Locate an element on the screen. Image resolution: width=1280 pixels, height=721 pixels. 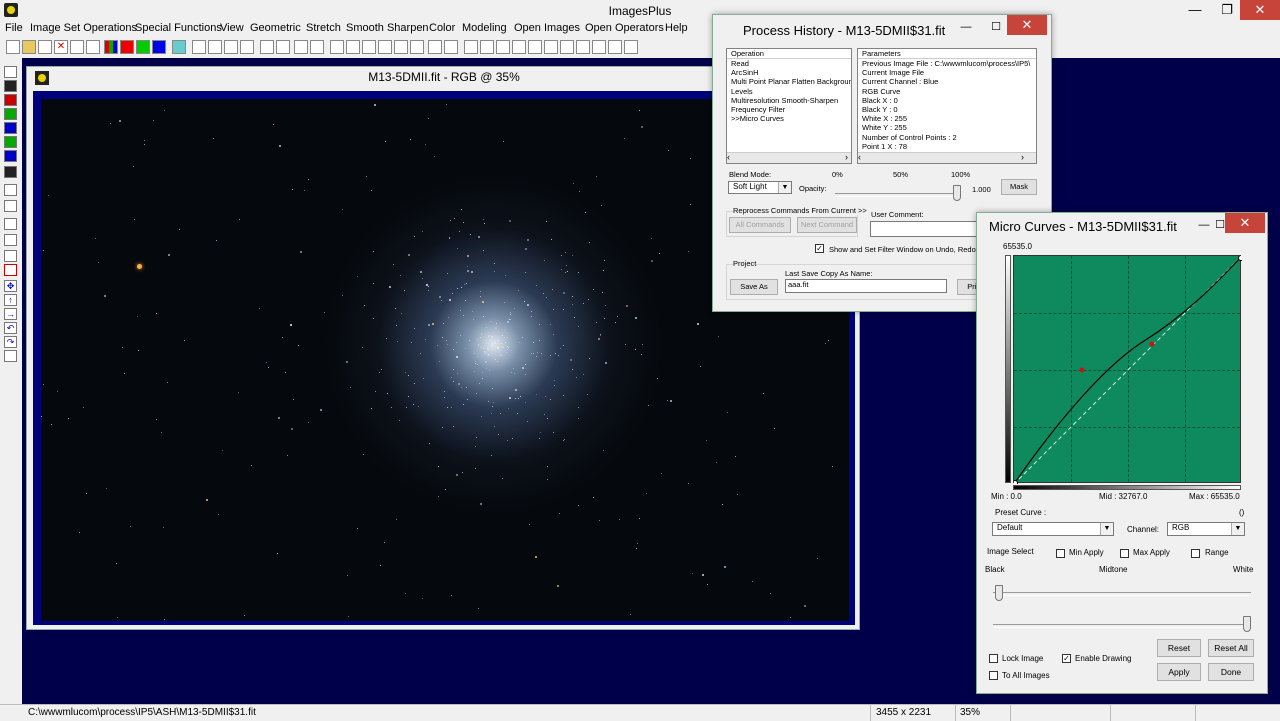
endpoint-black is located at coordinates (1016, 482).